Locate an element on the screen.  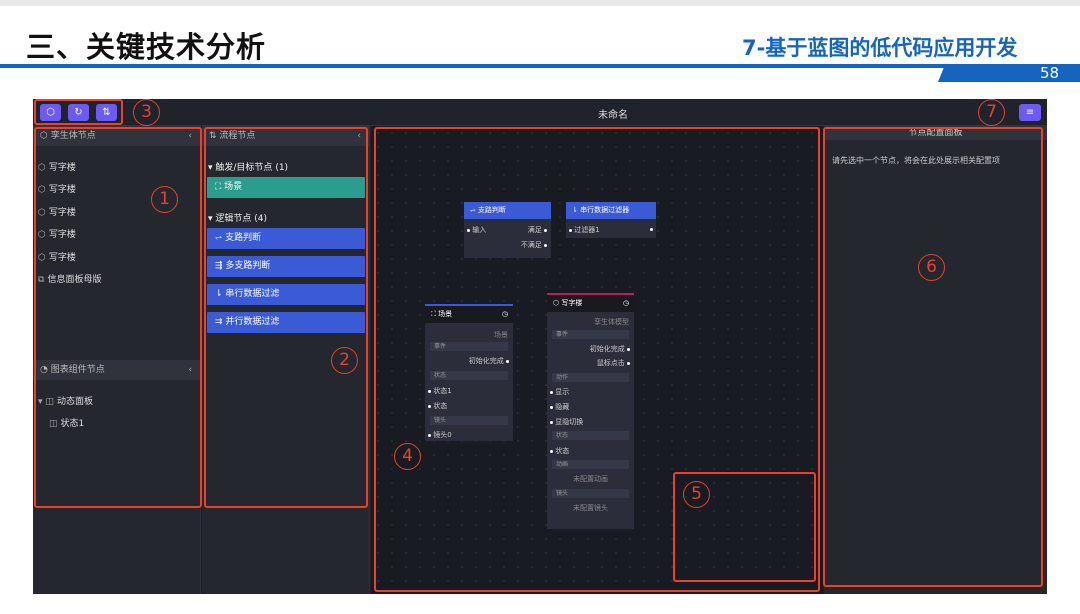
cam-none: 未配置镜头 is located at coordinates (590, 508).